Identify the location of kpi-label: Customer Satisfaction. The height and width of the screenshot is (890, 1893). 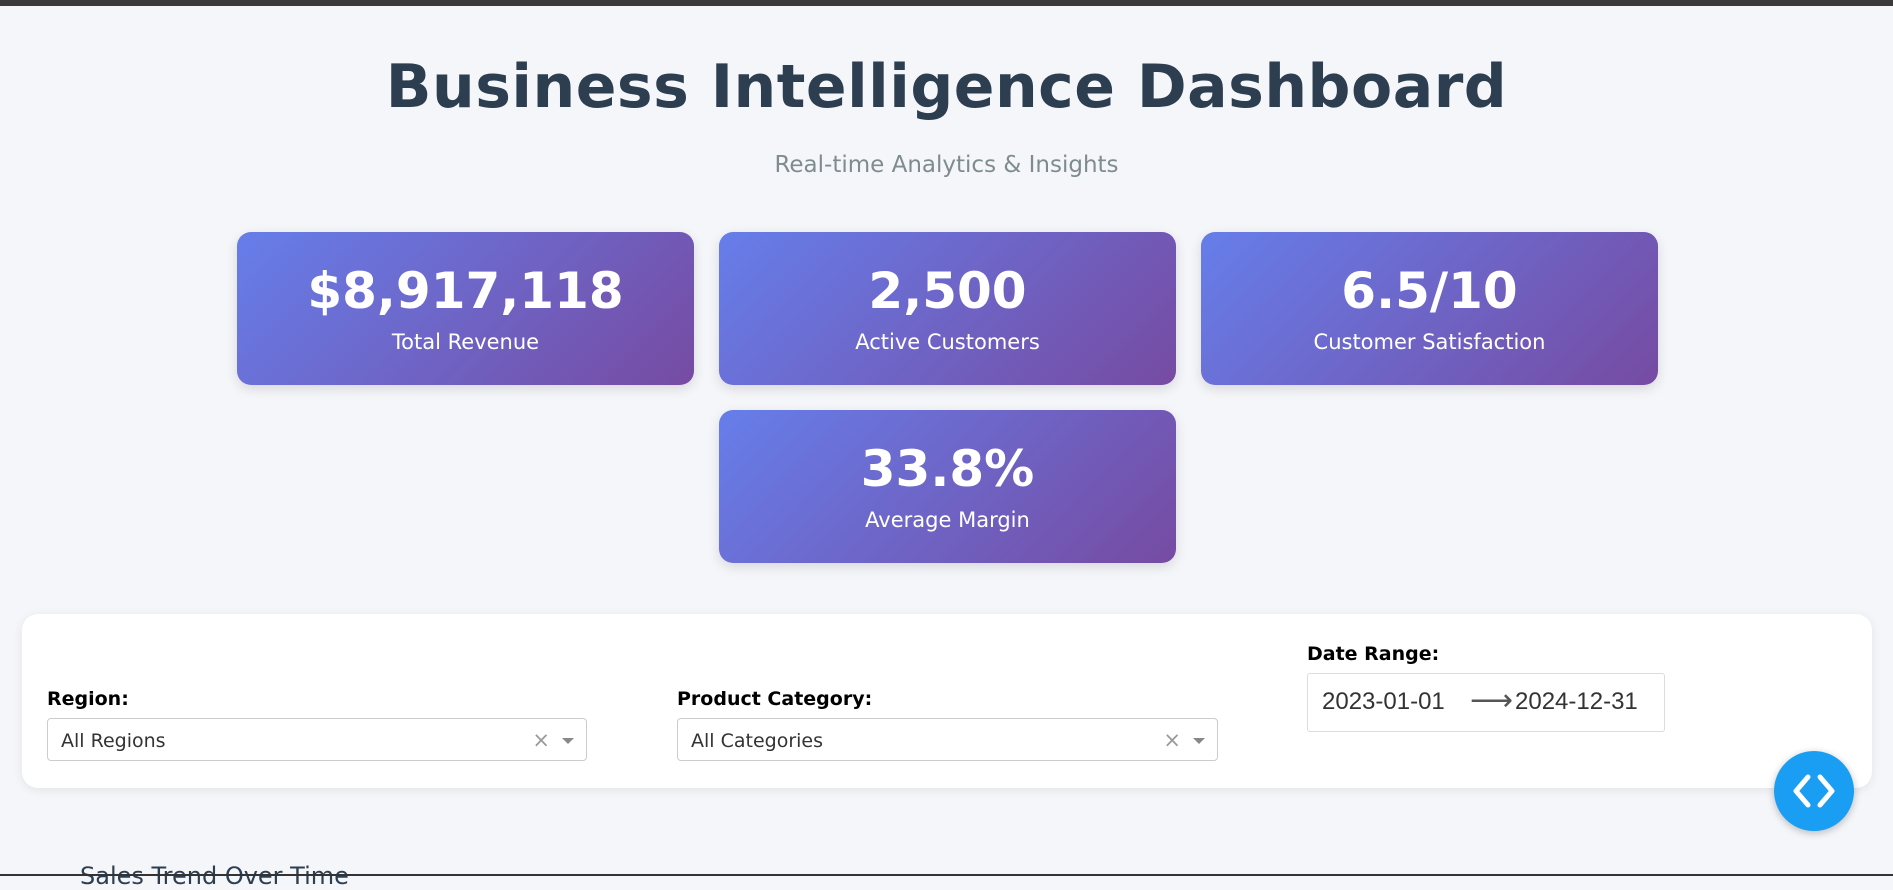
(1429, 342).